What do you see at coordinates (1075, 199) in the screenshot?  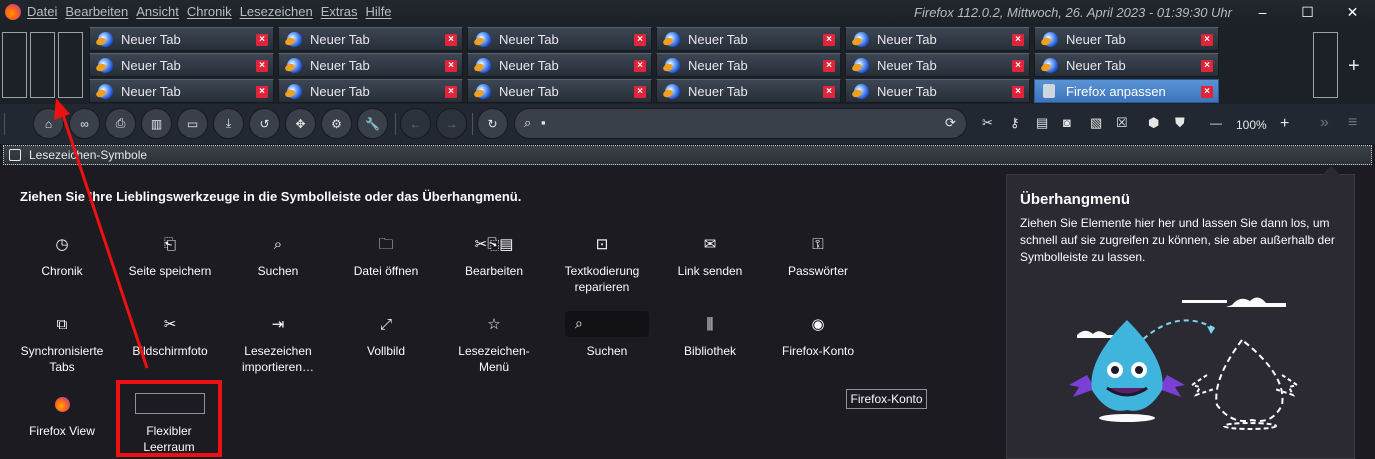 I see `overflow-title: Überhangmenü` at bounding box center [1075, 199].